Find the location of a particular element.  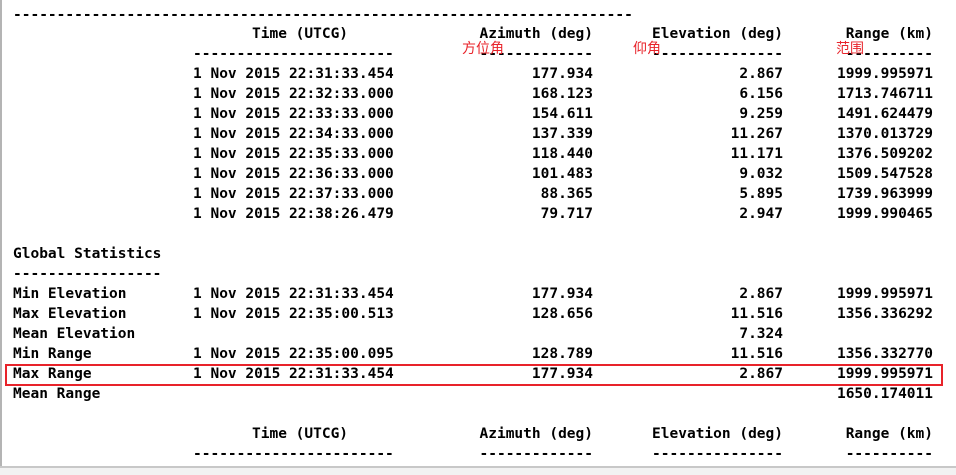

stat-time: 1 Nov 2015 22:35:00.095 is located at coordinates (293, 354).